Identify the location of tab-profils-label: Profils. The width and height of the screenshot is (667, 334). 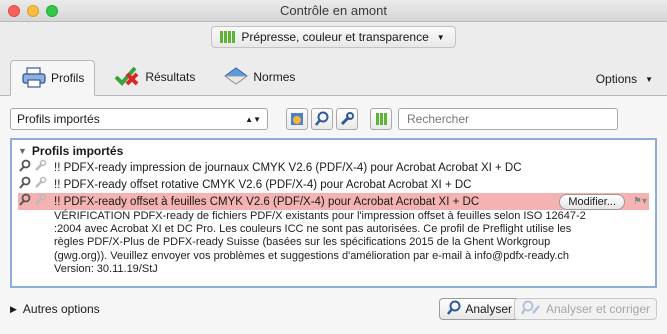
(68, 78).